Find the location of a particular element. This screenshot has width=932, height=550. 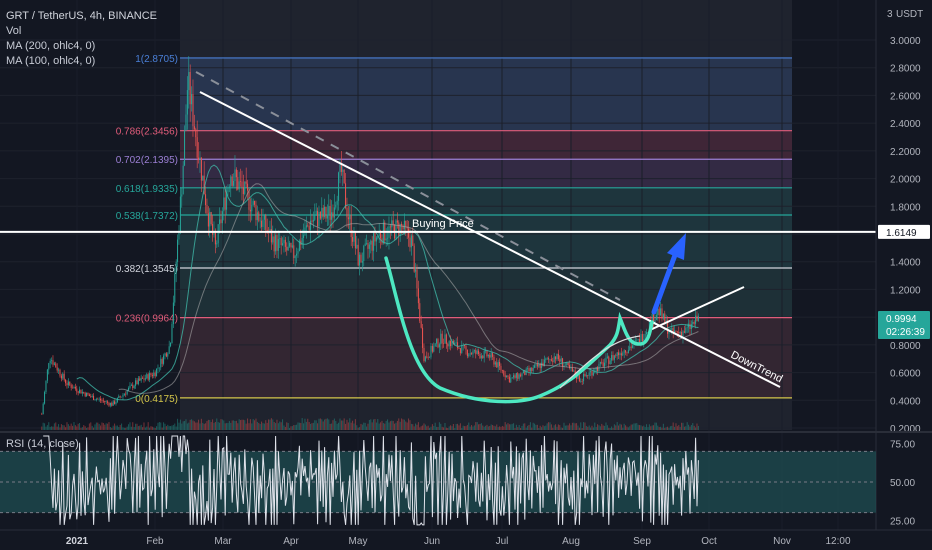

time-tick-label: 12:00 is located at coordinates (837, 541).